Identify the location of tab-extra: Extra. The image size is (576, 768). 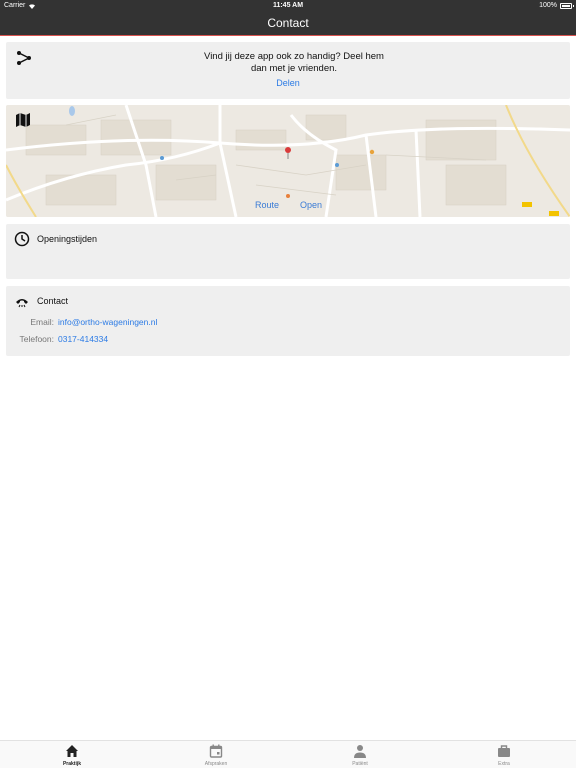
(504, 755).